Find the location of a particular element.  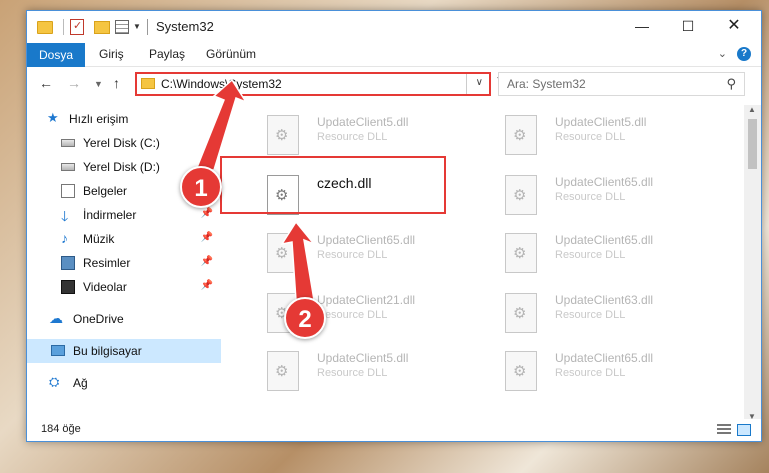

scroll-thumb is located at coordinates (752, 144).